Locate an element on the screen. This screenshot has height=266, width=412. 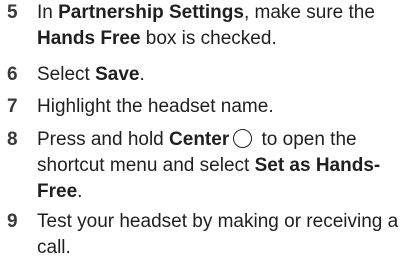
step-text-part: Highlight the headset name. is located at coordinates (155, 106).